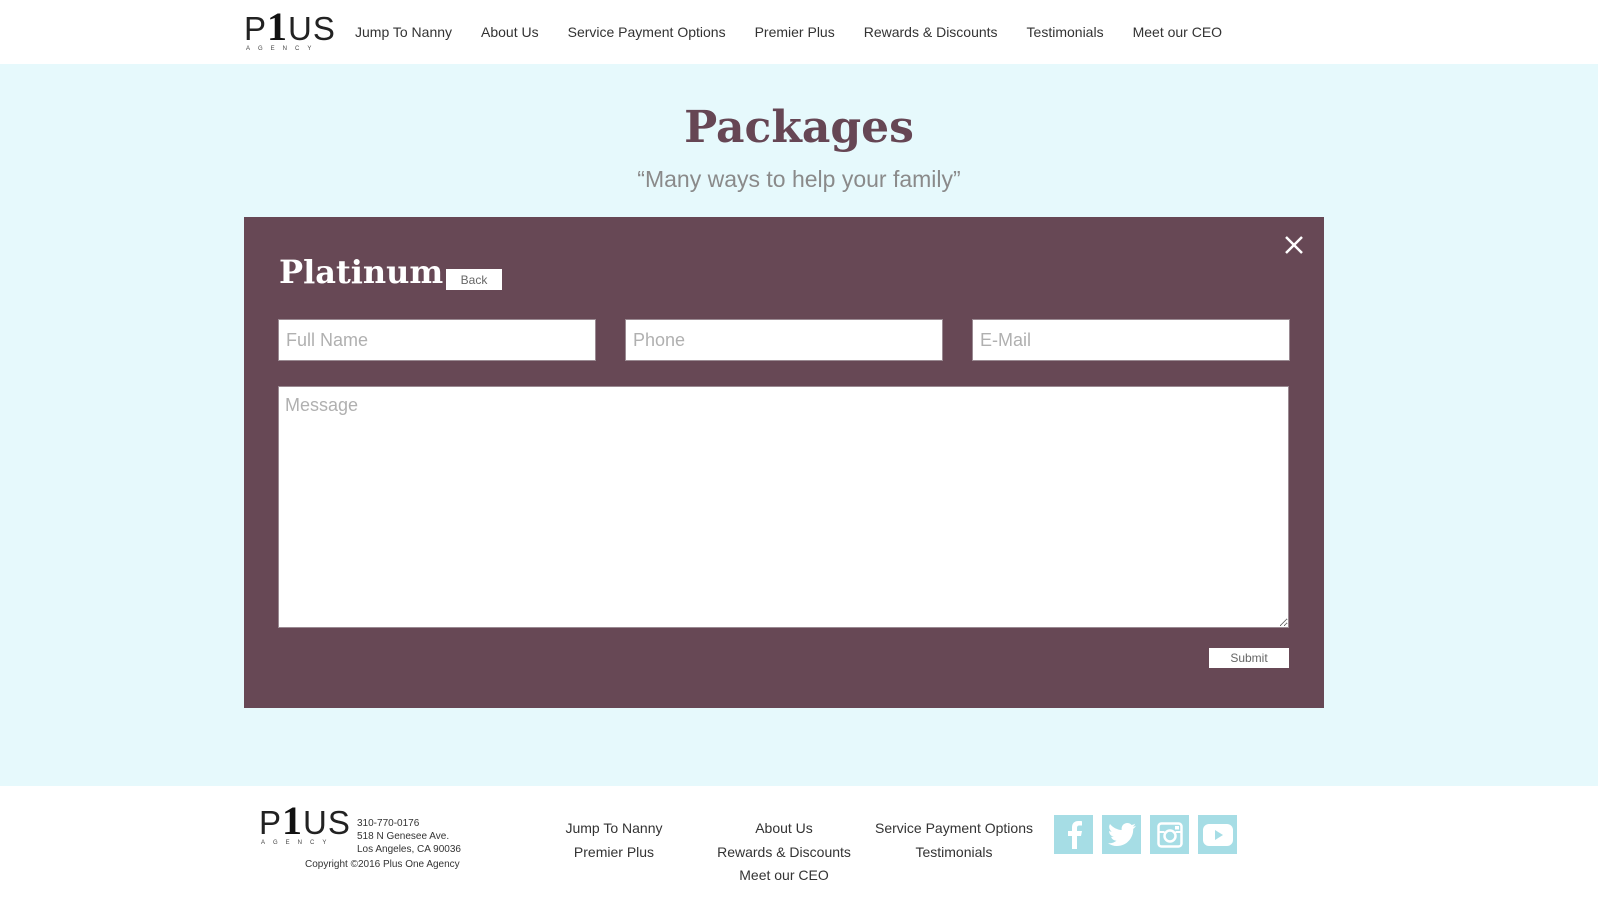 The image size is (1598, 923). I want to click on youtube-icon, so click(1217, 834).